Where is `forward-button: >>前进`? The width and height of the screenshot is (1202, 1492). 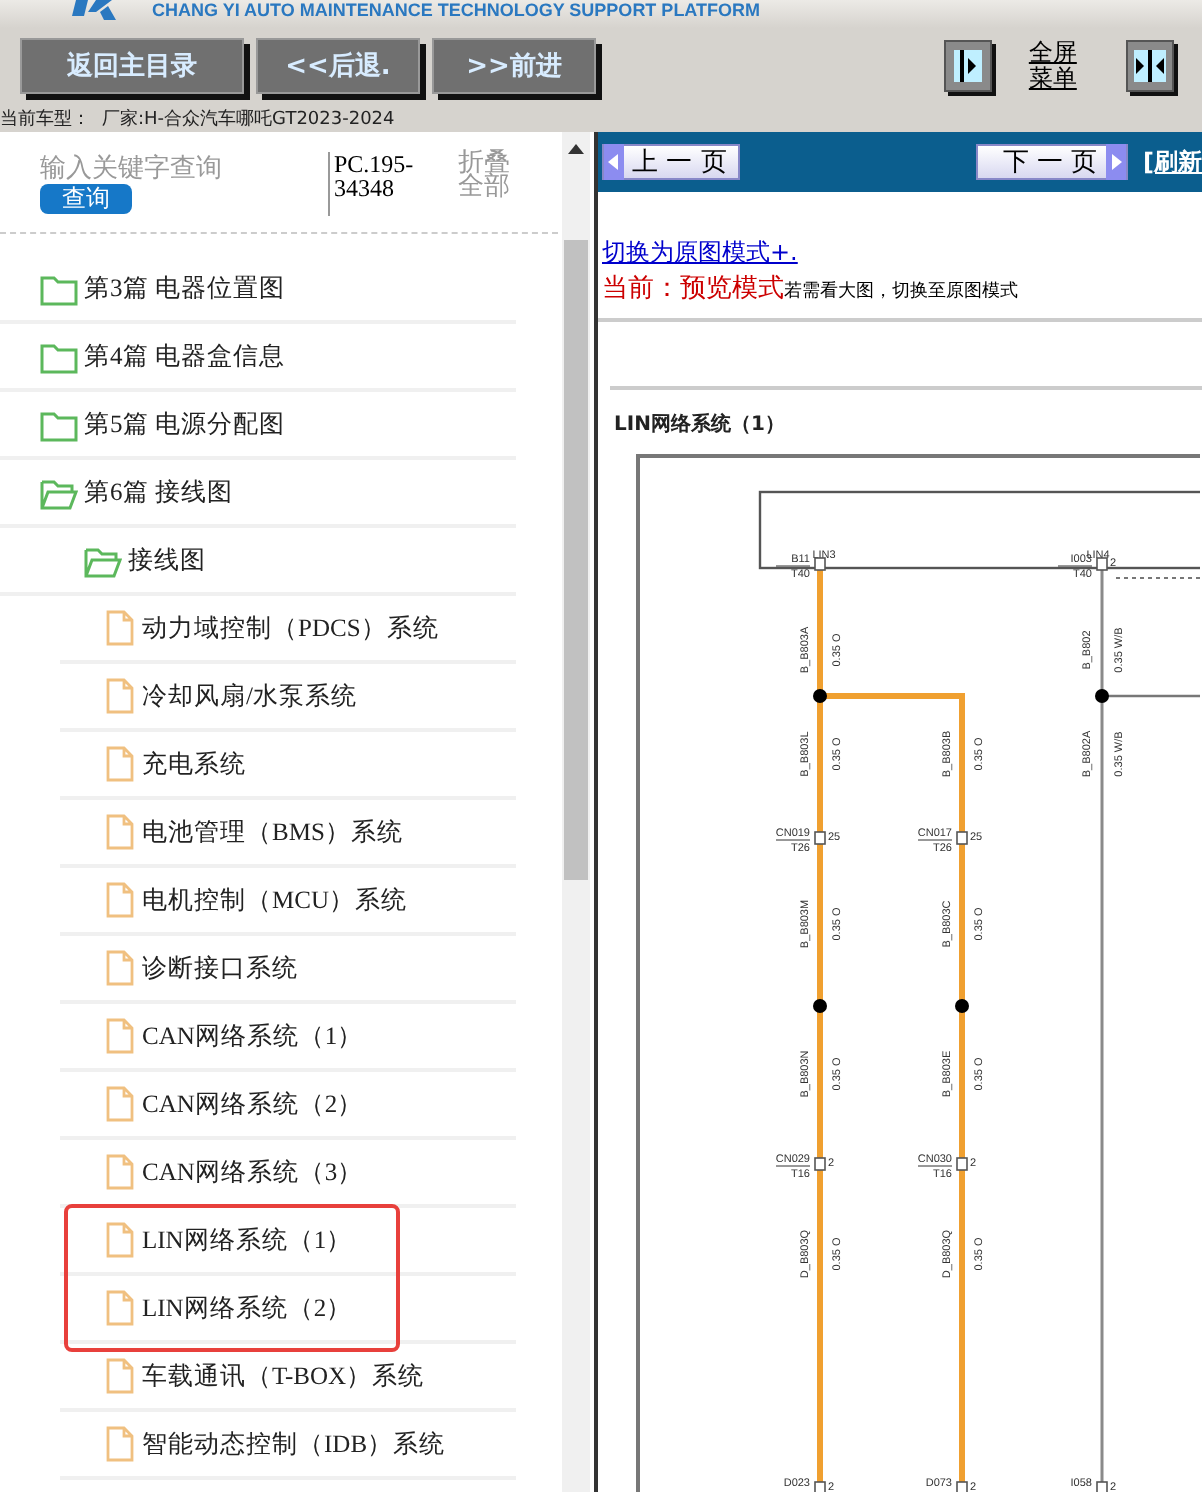
forward-button: >>前进 is located at coordinates (514, 66).